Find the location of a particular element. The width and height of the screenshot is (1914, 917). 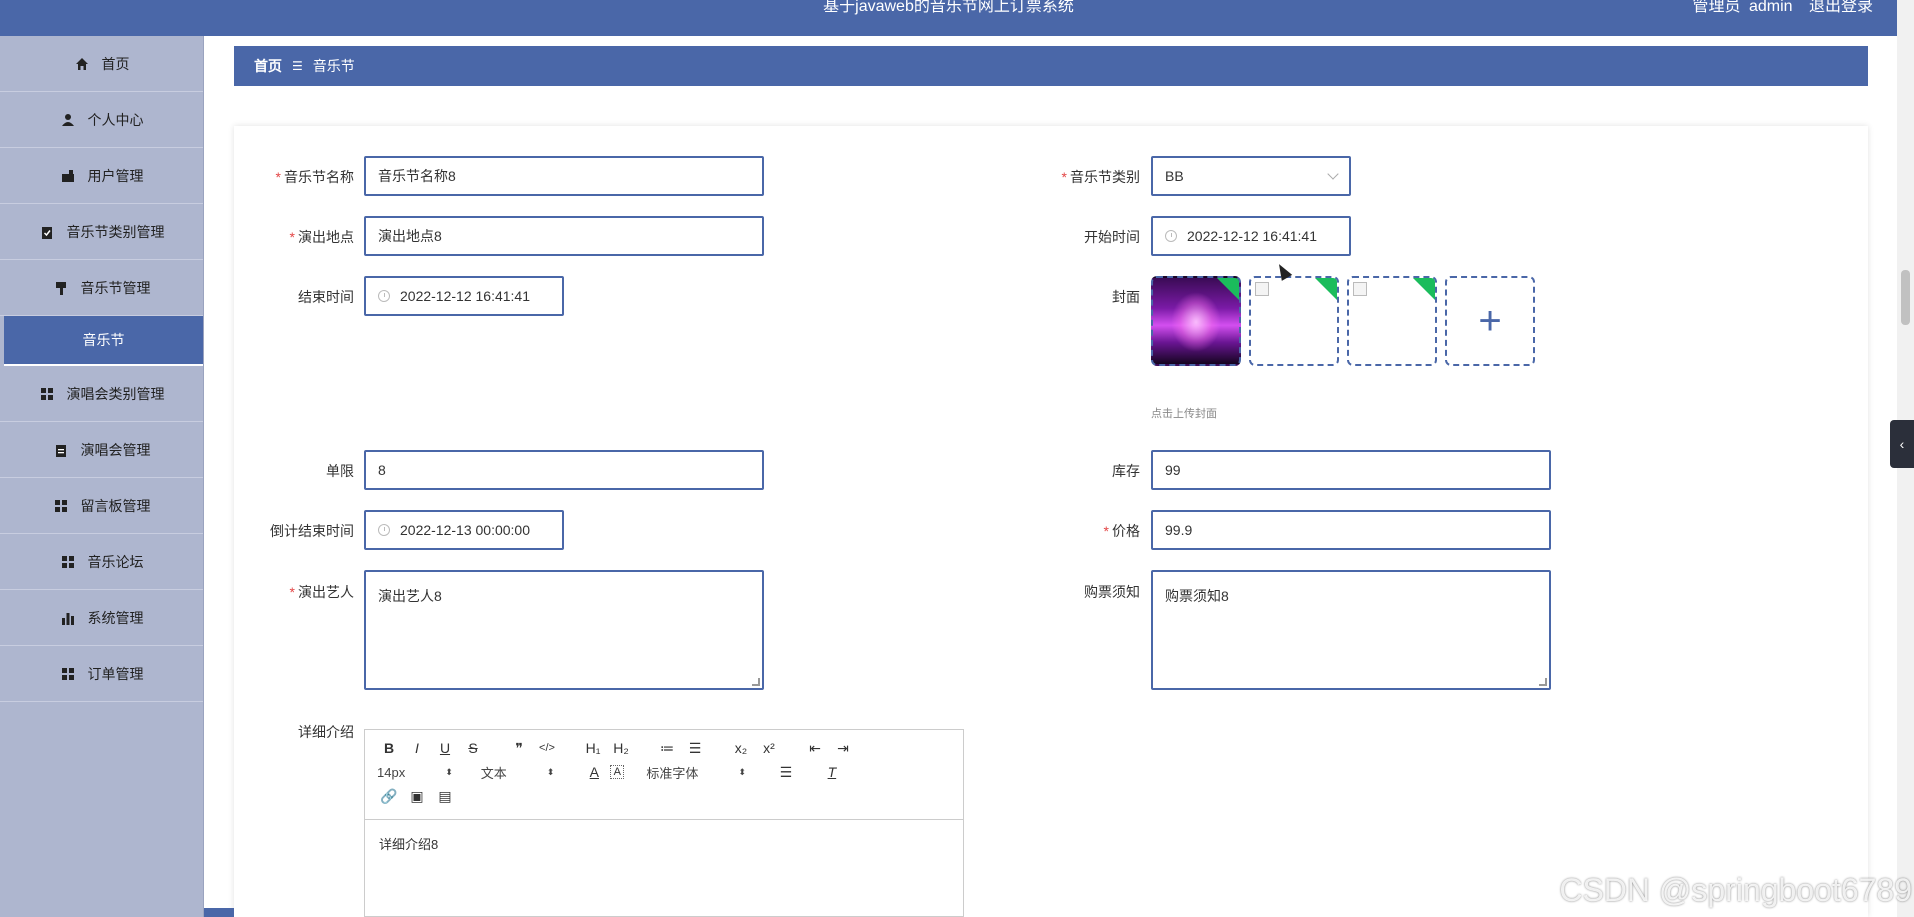

name-input: 音乐节名称8 is located at coordinates (564, 176).